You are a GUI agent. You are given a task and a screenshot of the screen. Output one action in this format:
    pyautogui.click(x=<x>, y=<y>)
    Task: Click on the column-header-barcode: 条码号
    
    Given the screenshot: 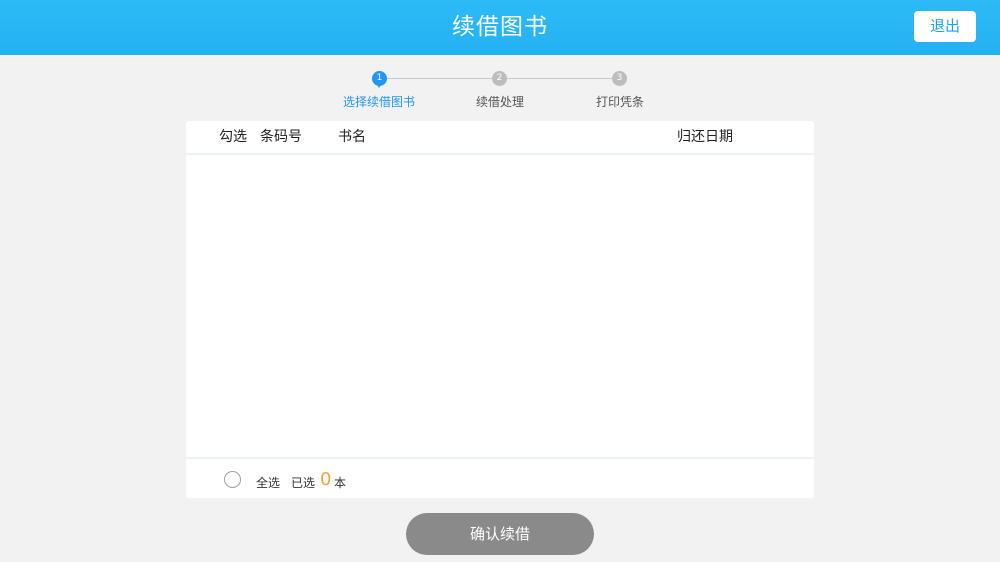 What is the action you would take?
    pyautogui.click(x=281, y=137)
    